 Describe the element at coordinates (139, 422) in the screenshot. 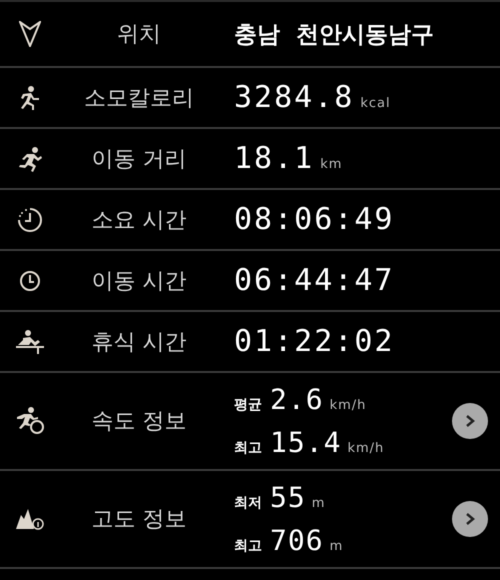

I see `row-label: 속도 정보` at that location.